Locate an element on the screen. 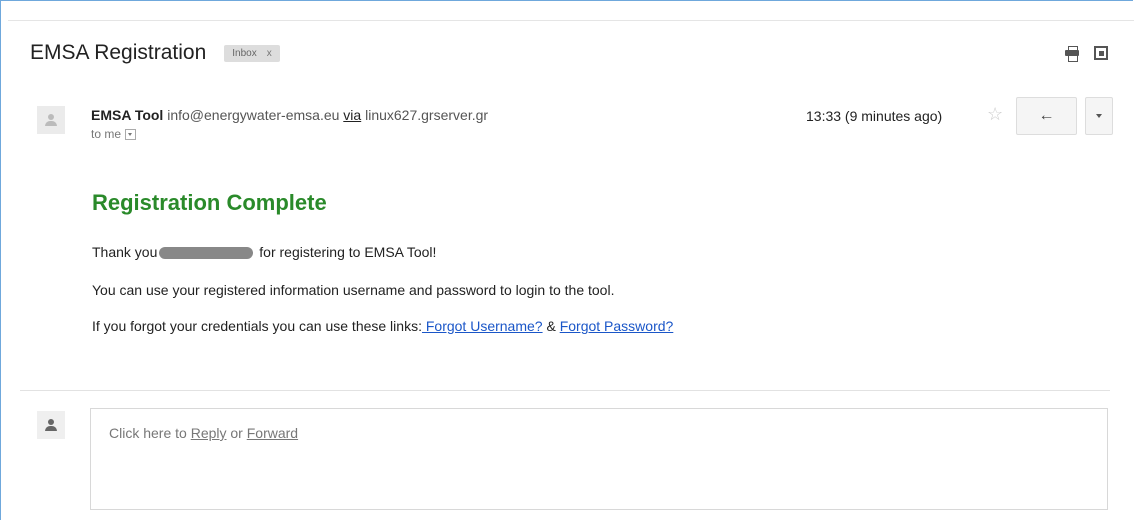  email-heading: Registration Complete is located at coordinates (209, 202).